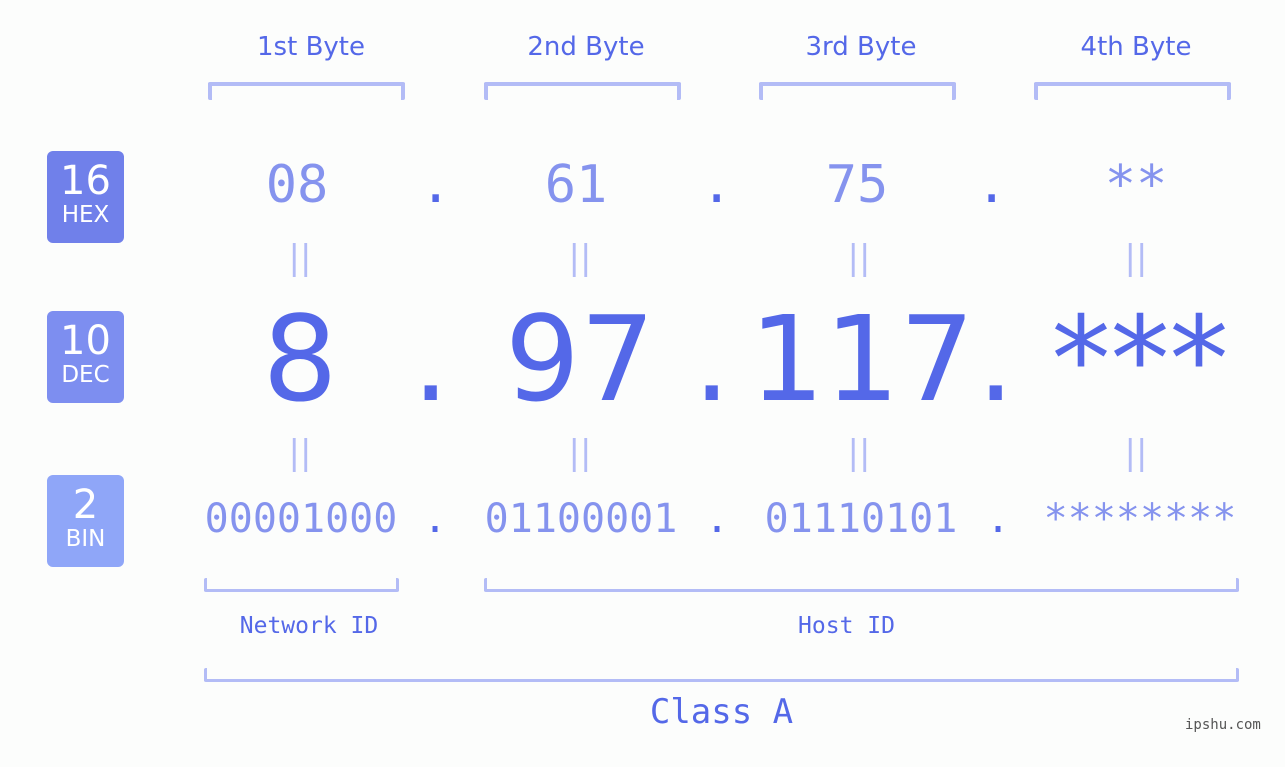  I want to click on bin-base-number: 2, so click(85, 505).